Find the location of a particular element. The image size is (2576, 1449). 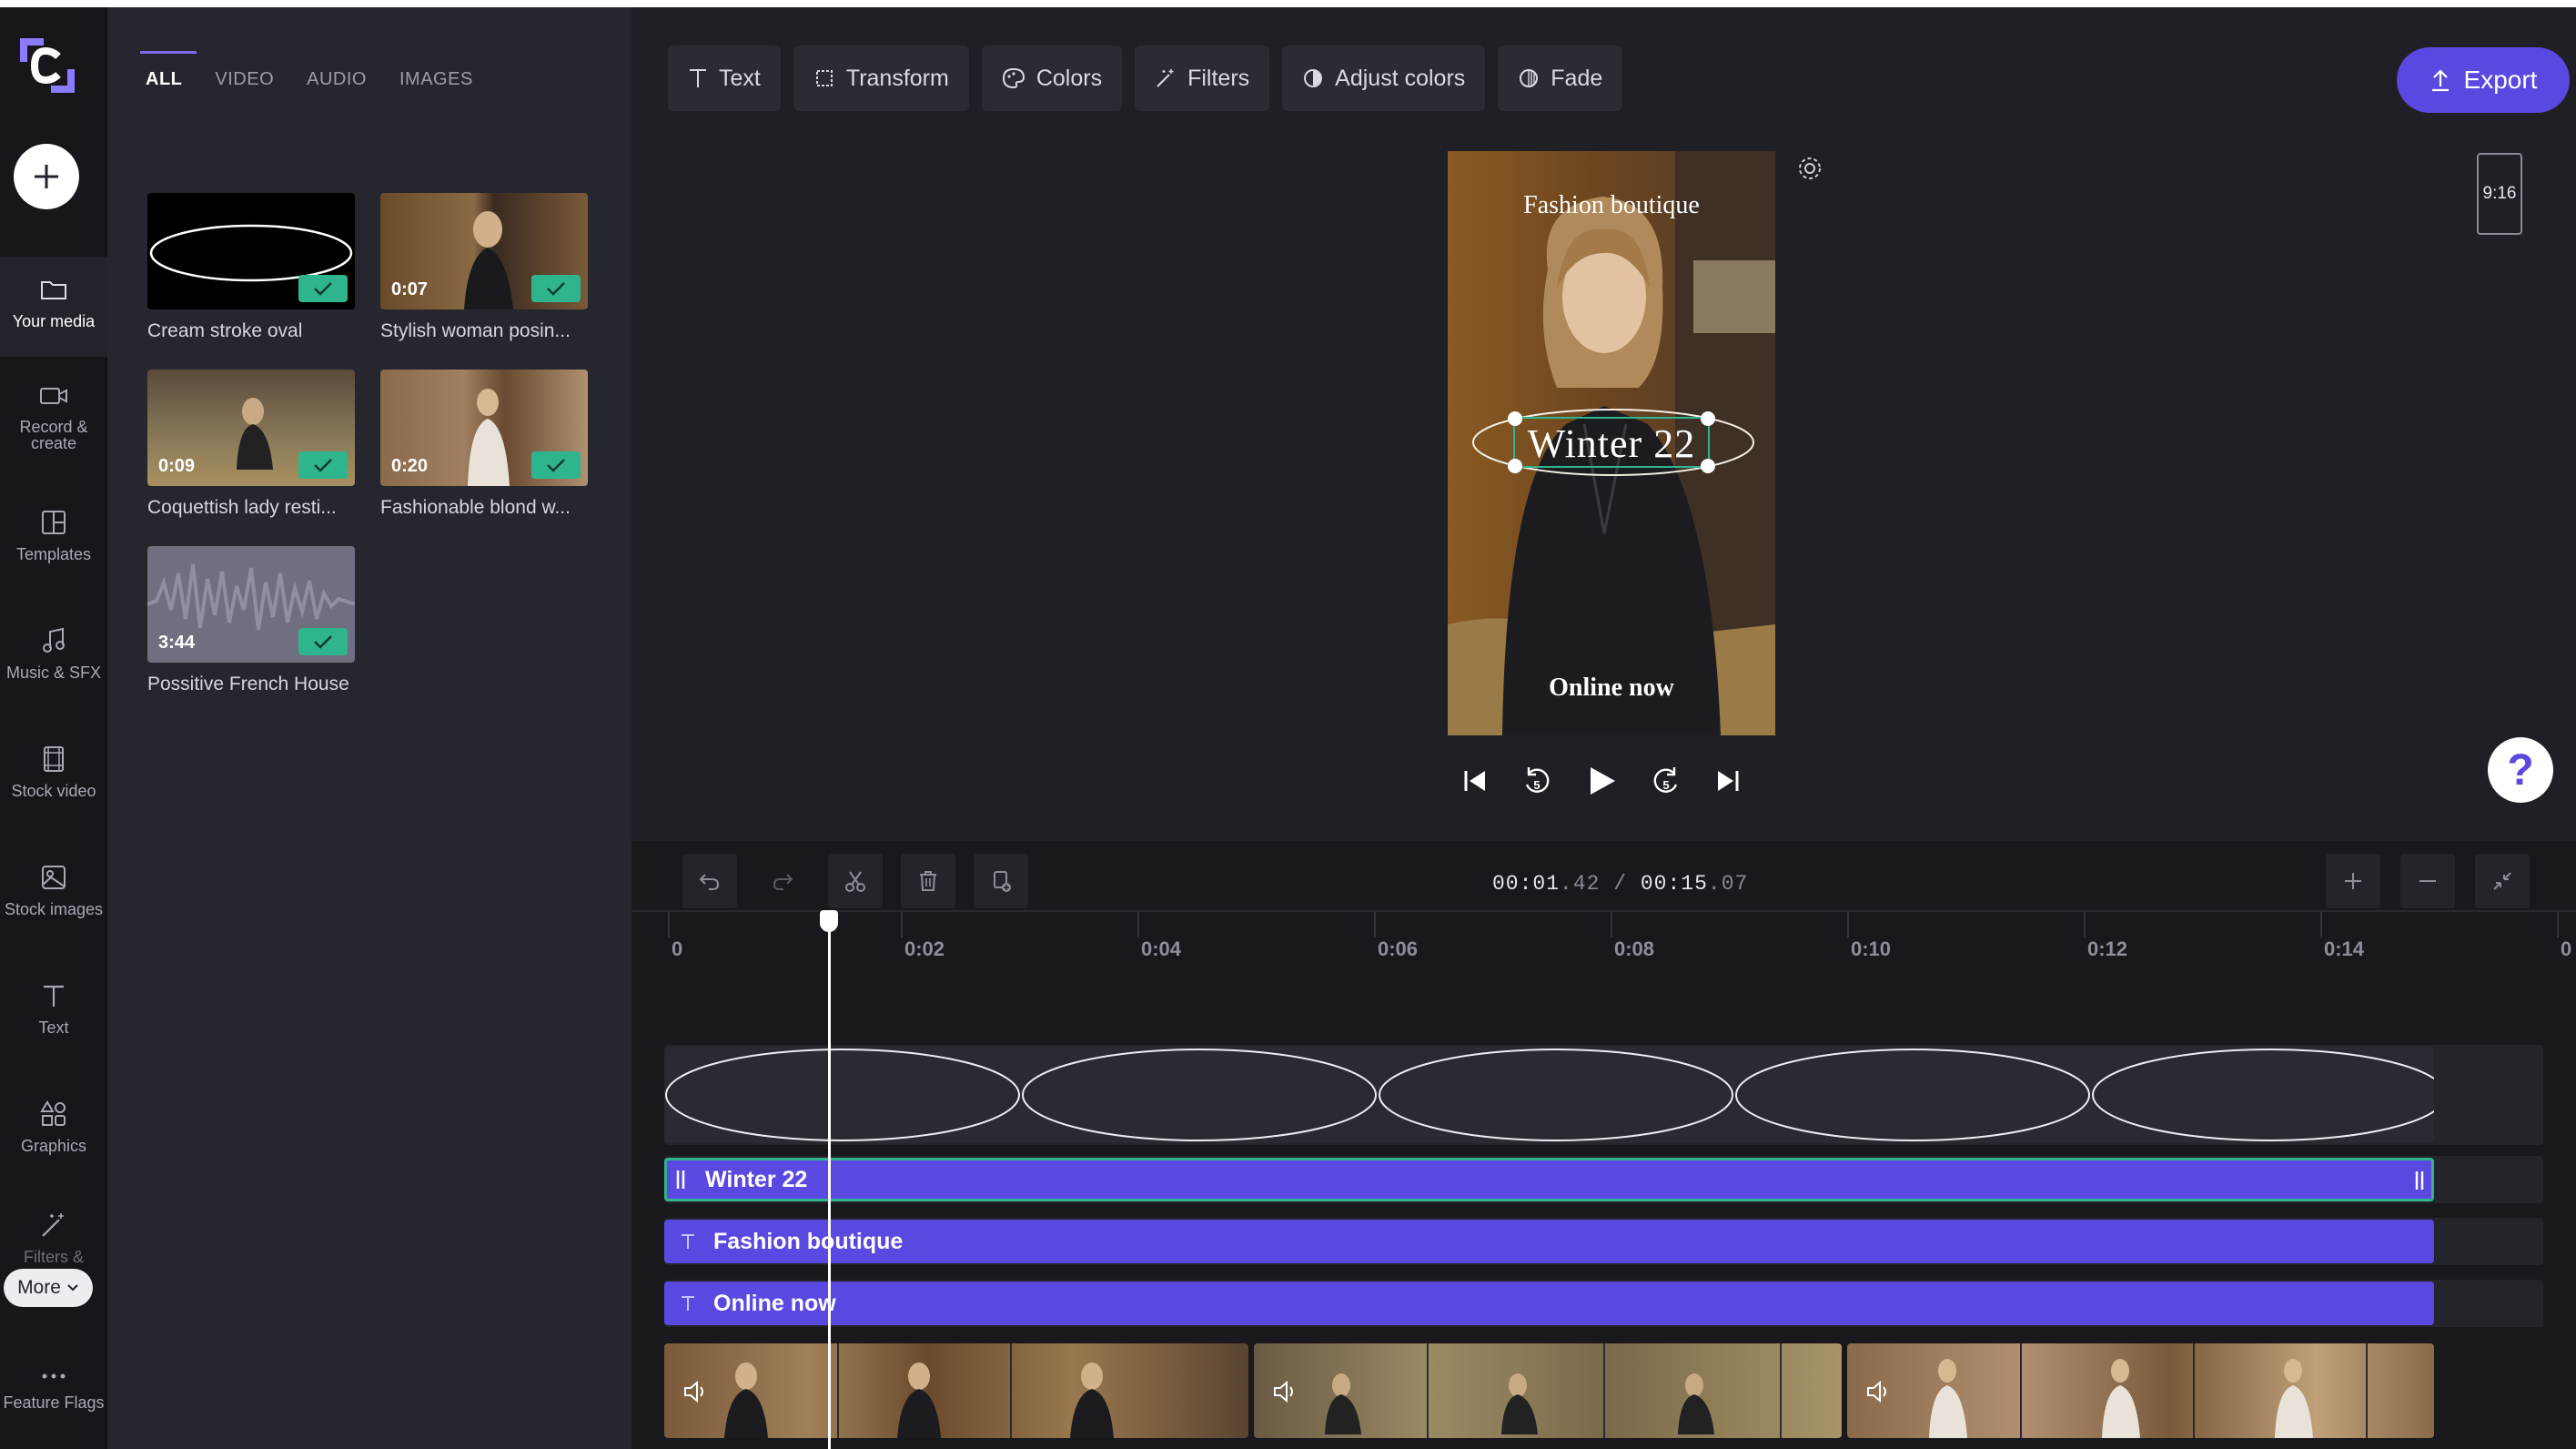

text-clip-online-now: Online now is located at coordinates (1549, 1303).